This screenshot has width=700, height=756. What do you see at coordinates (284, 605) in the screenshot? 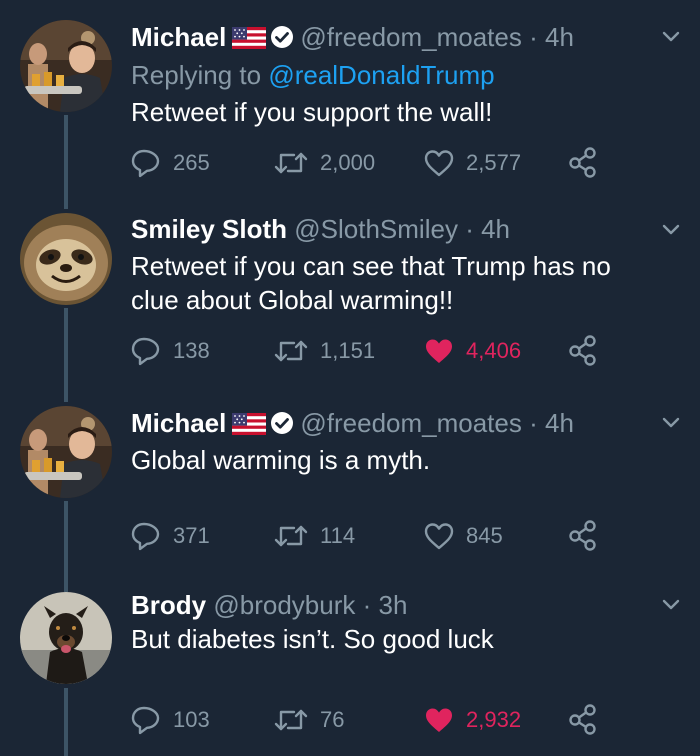
I see `username: @brodyburk` at bounding box center [284, 605].